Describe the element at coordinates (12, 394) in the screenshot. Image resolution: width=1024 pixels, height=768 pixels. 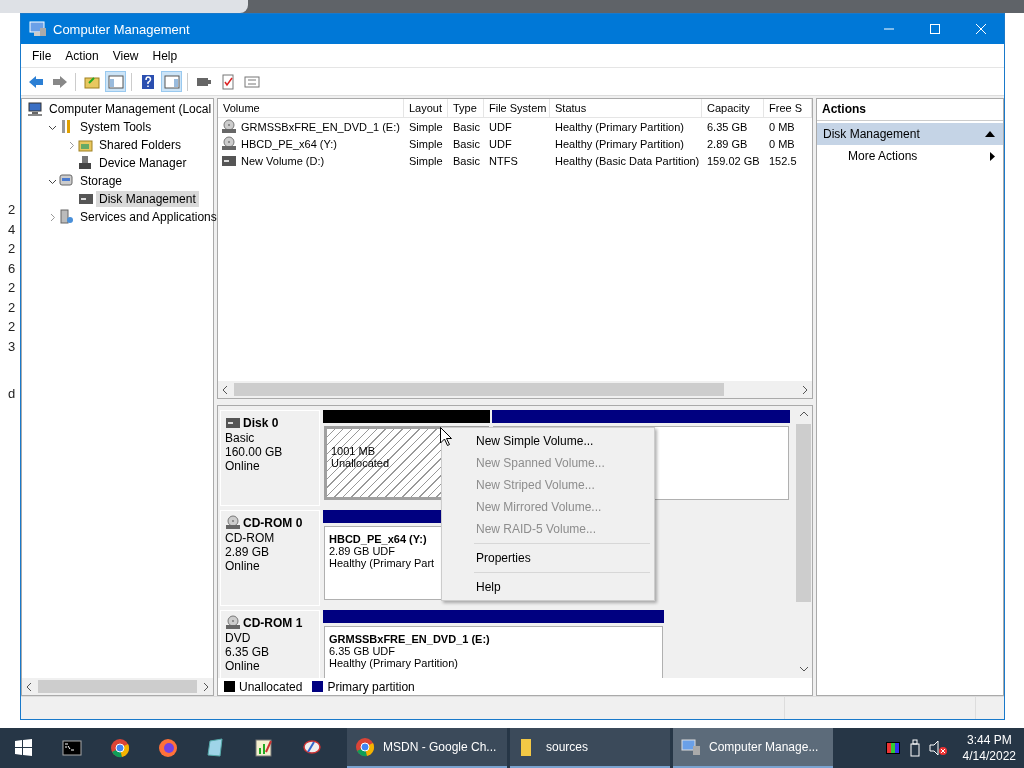
I see `text-fragment: d` at that location.